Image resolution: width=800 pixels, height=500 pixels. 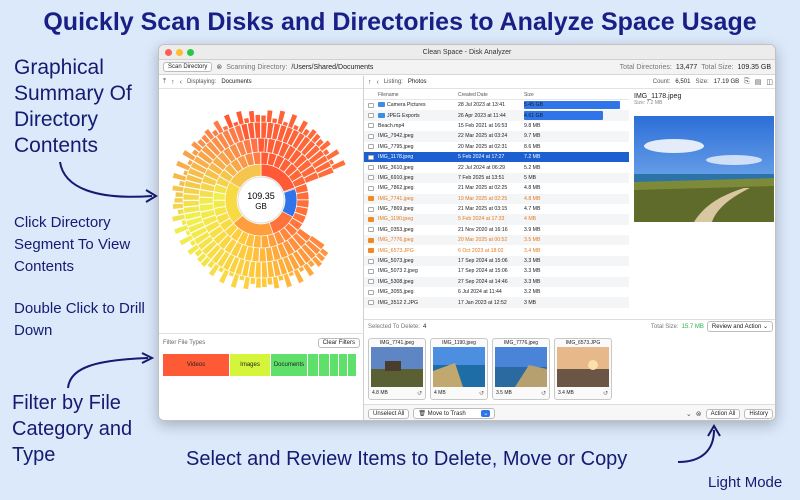 What do you see at coordinates (219, 67) in the screenshot?
I see `cancel-scan-icon: ⊗` at bounding box center [219, 67].